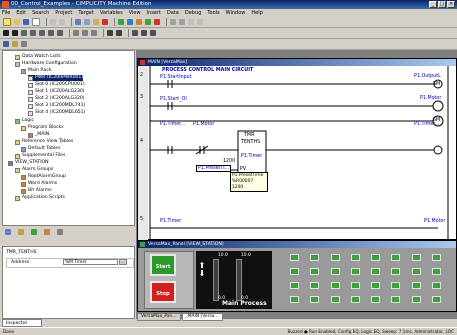 The width and height of the screenshot is (457, 335). Describe the element at coordinates (78, 22) in the screenshot. I see `cut-icon` at that location.